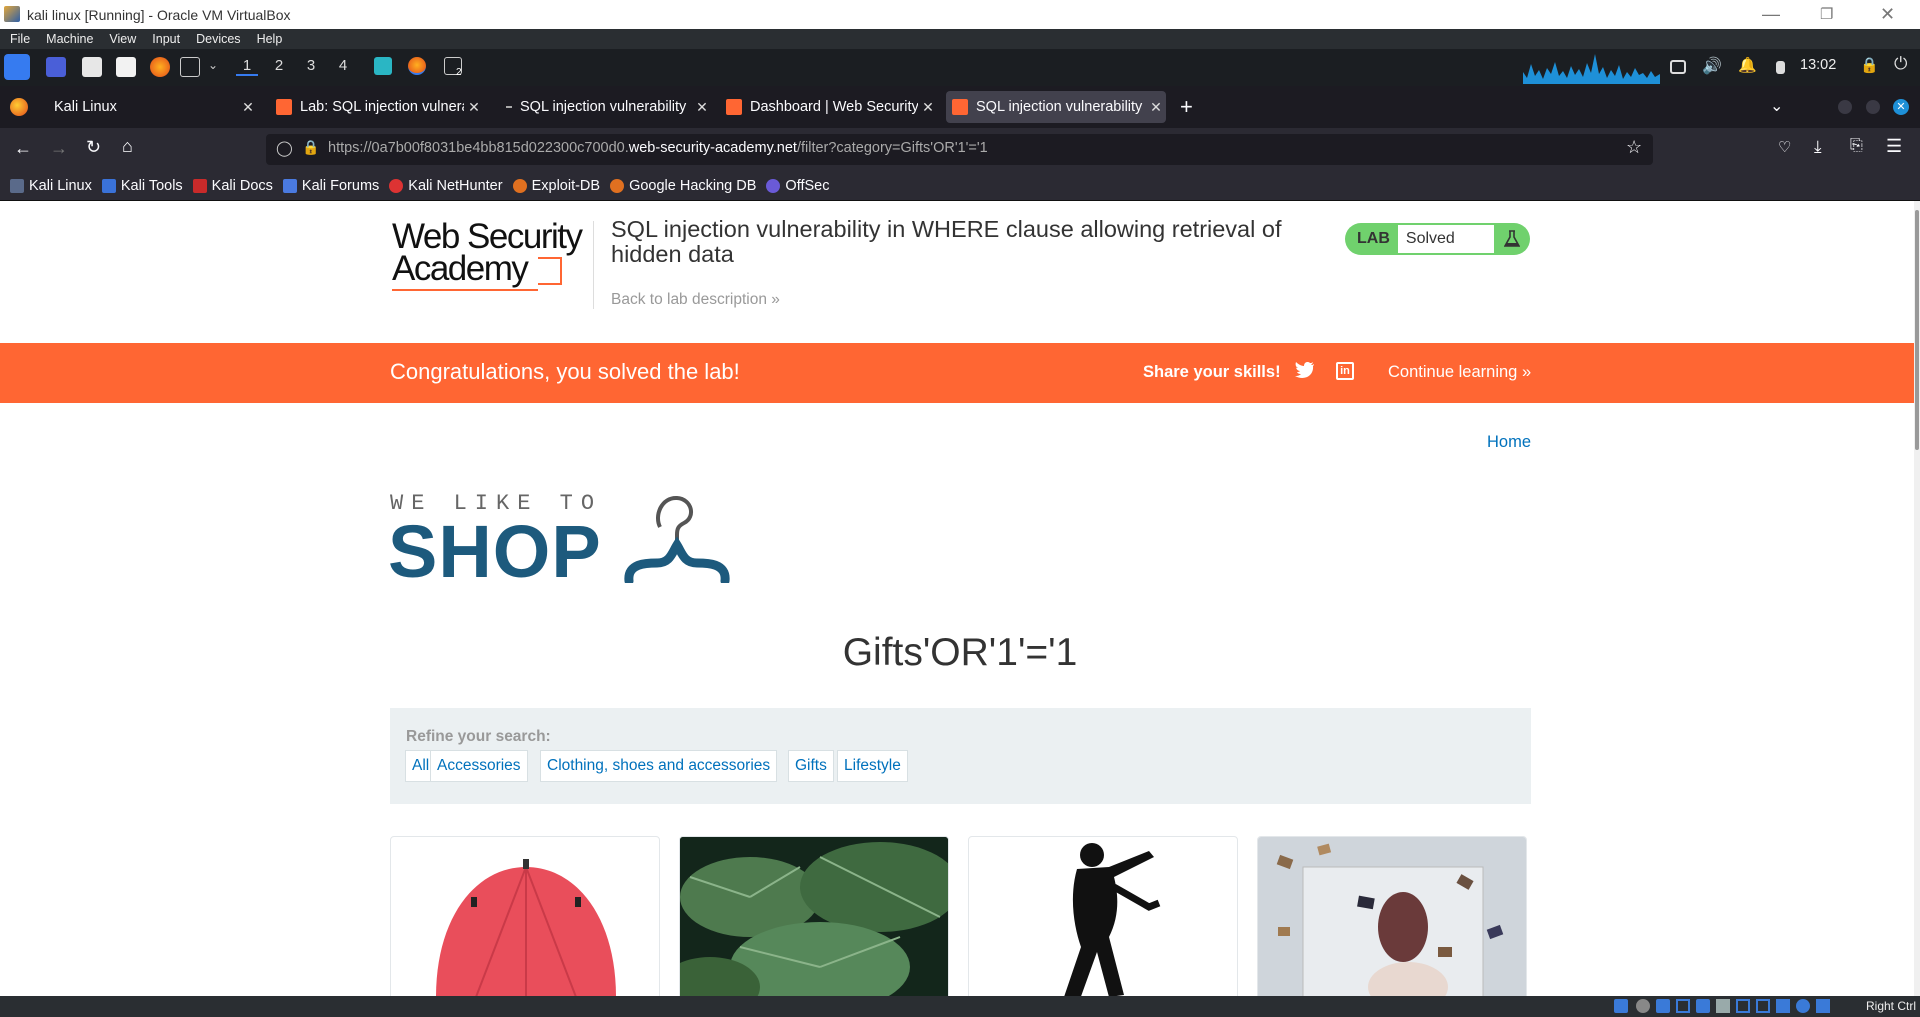  What do you see at coordinates (127, 146) in the screenshot?
I see `home-icon: ⌂` at bounding box center [127, 146].